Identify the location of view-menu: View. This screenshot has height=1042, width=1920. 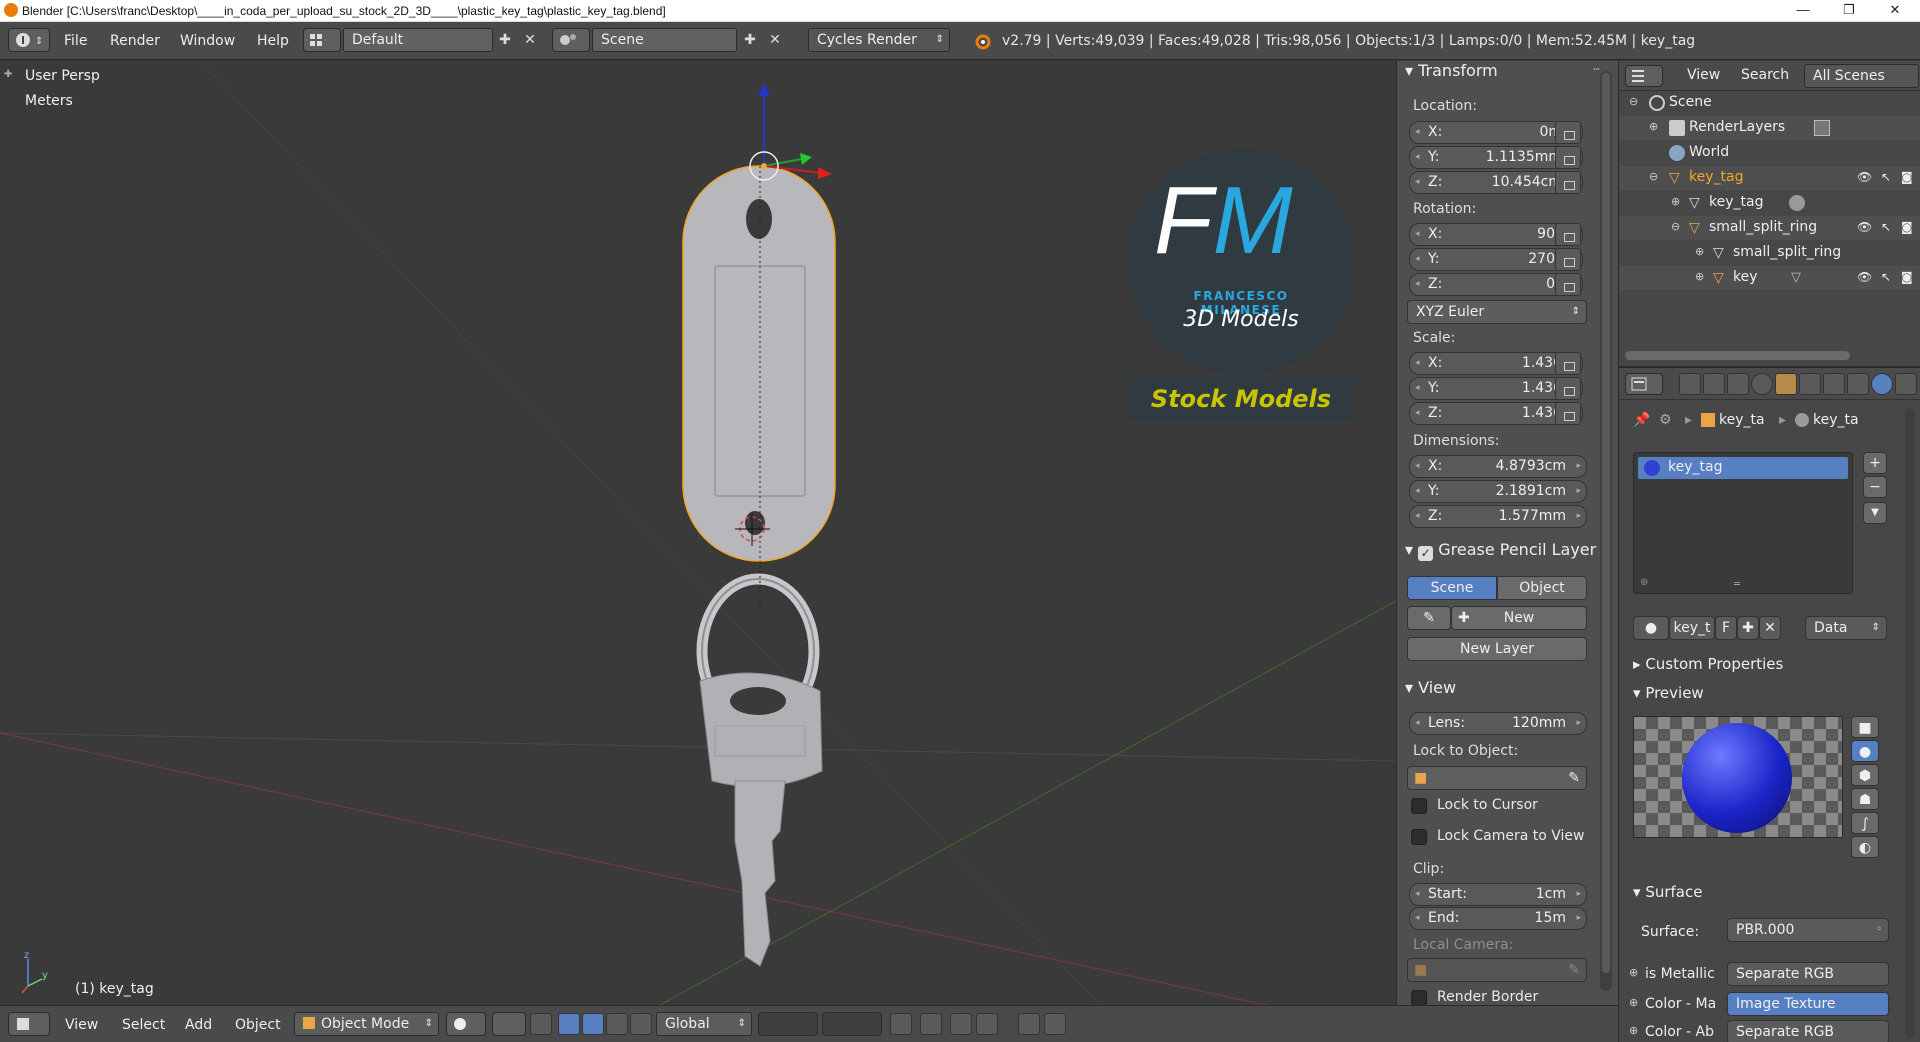
(81, 1025).